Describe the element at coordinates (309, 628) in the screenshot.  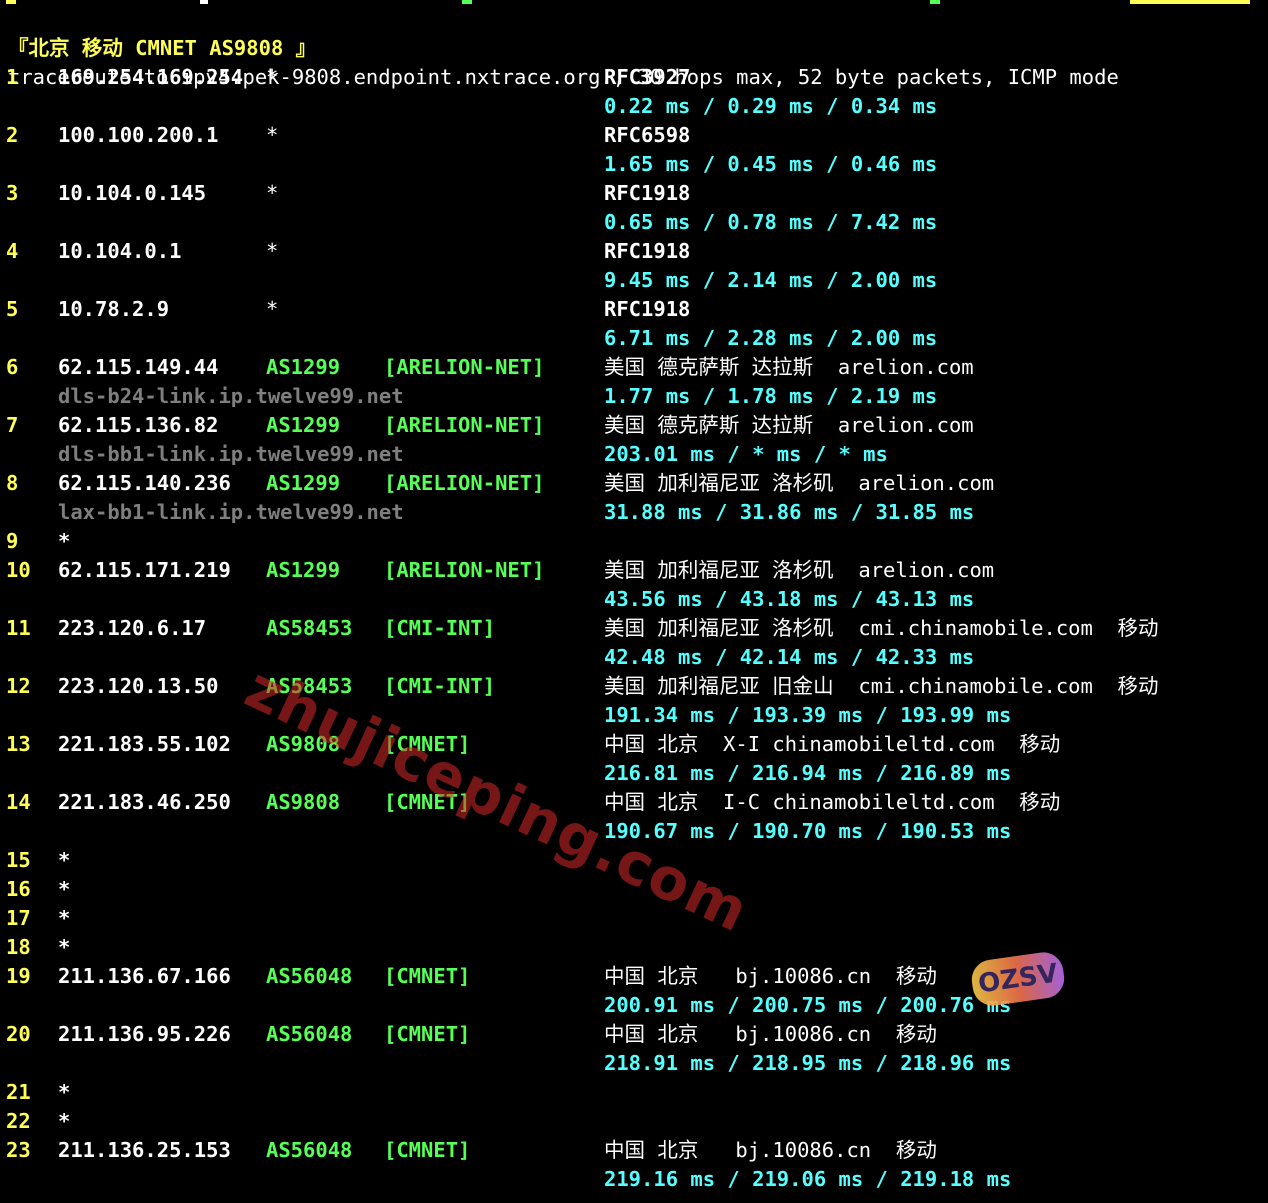
I see `hop-asn: AS58453` at that location.